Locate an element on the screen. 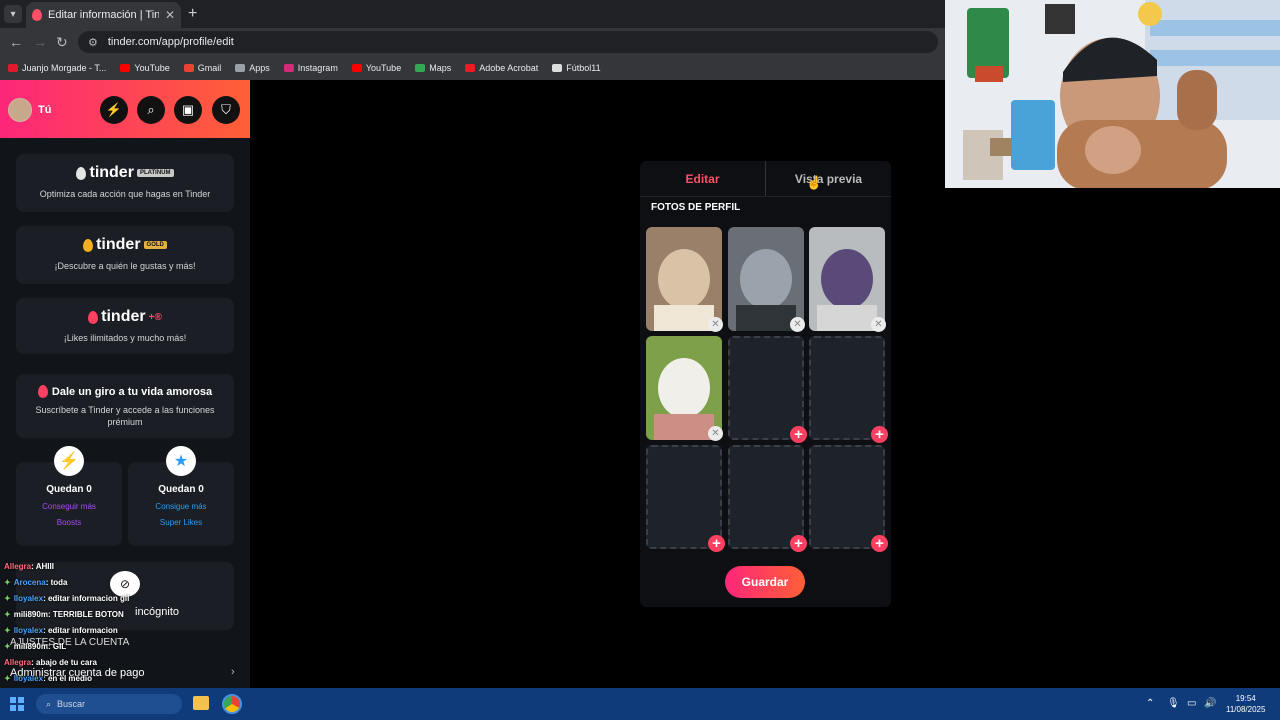 This screenshot has width=1280, height=720. avatar is located at coordinates (20, 110).